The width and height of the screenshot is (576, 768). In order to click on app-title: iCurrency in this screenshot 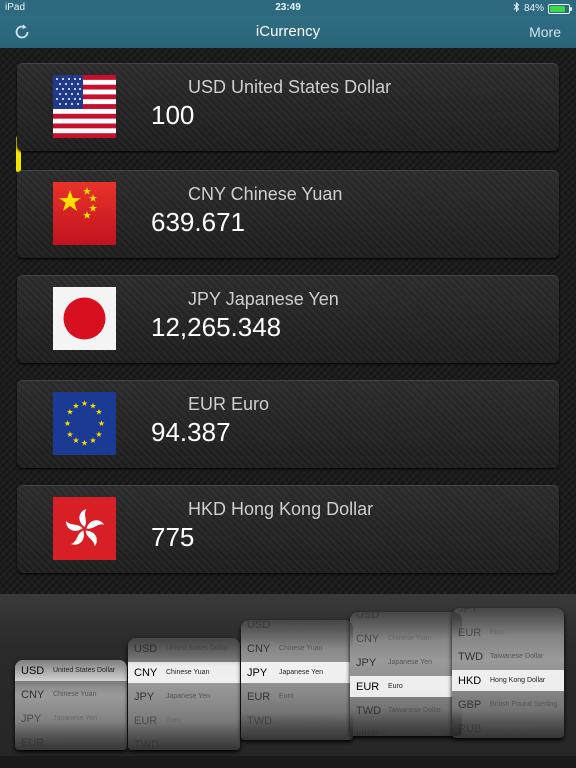, I will do `click(288, 31)`.